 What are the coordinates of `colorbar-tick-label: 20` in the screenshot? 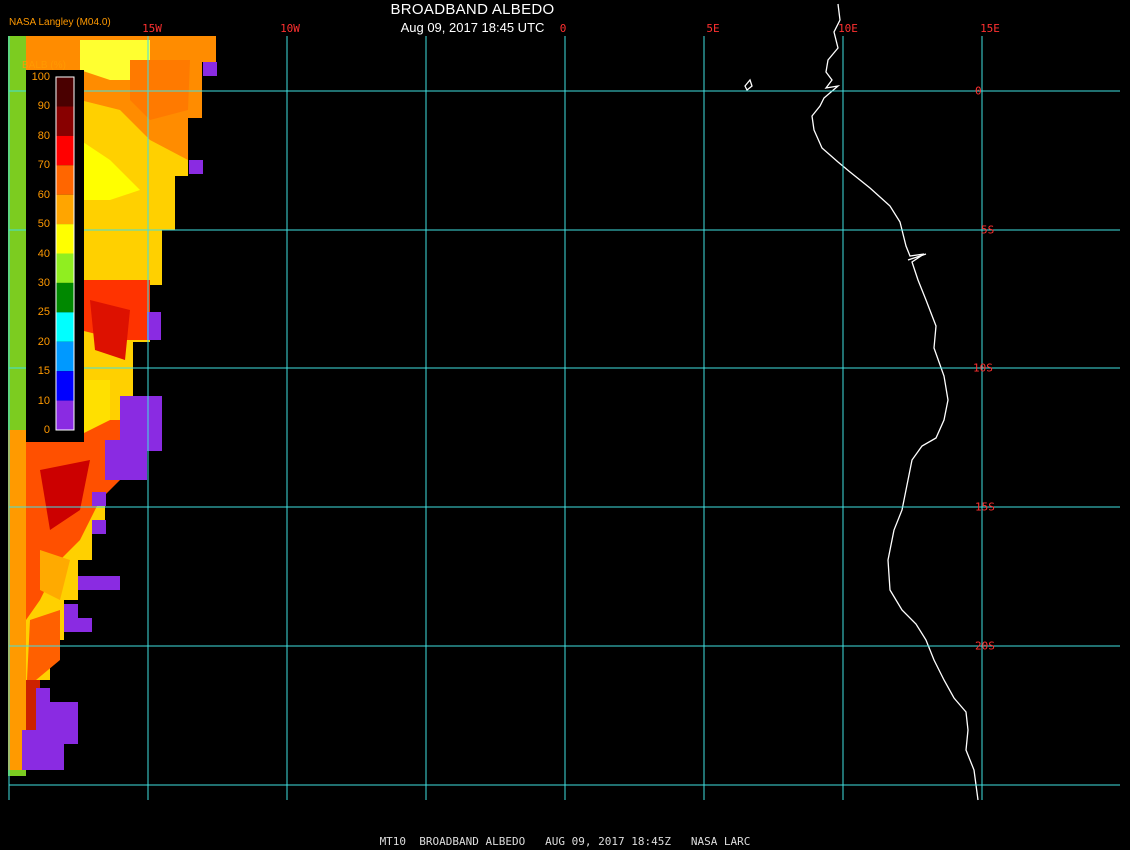 It's located at (43, 341).